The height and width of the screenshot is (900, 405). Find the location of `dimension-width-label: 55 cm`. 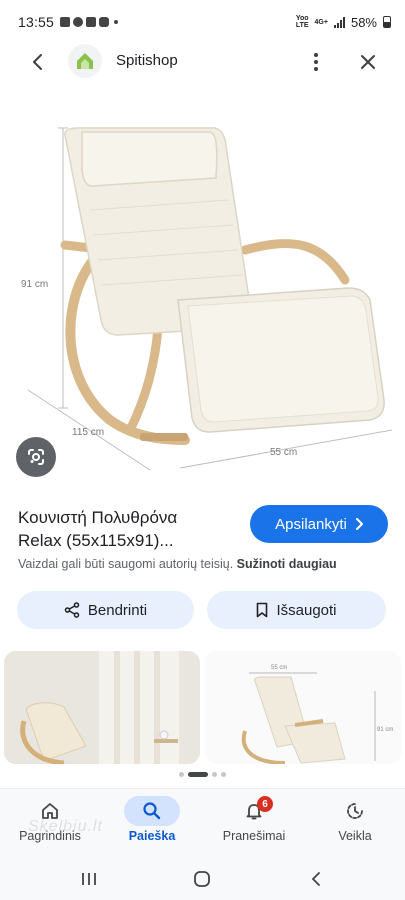

dimension-width-label: 55 cm is located at coordinates (283, 452).